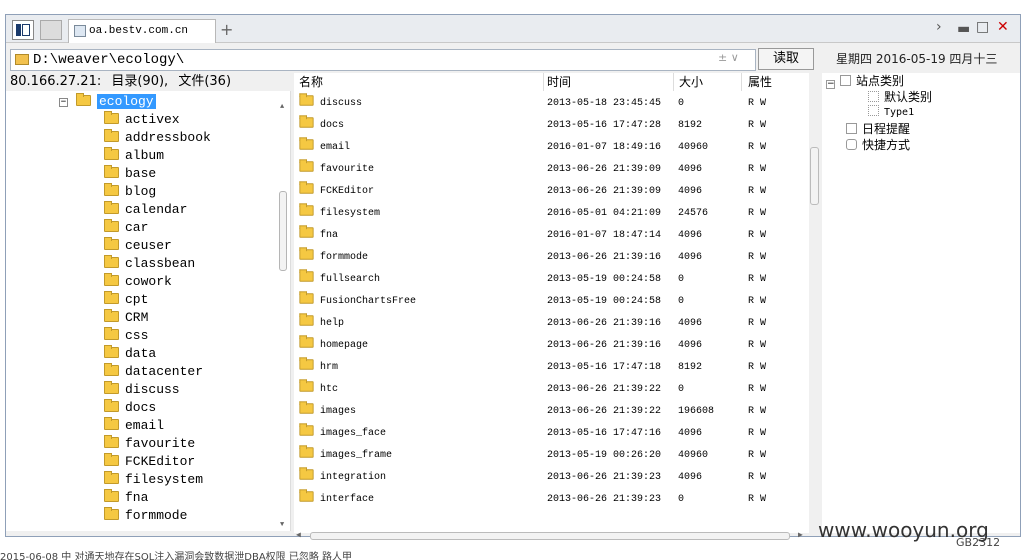 The width and height of the screenshot is (1024, 560). I want to click on sites-label: 站点类别, so click(880, 81).